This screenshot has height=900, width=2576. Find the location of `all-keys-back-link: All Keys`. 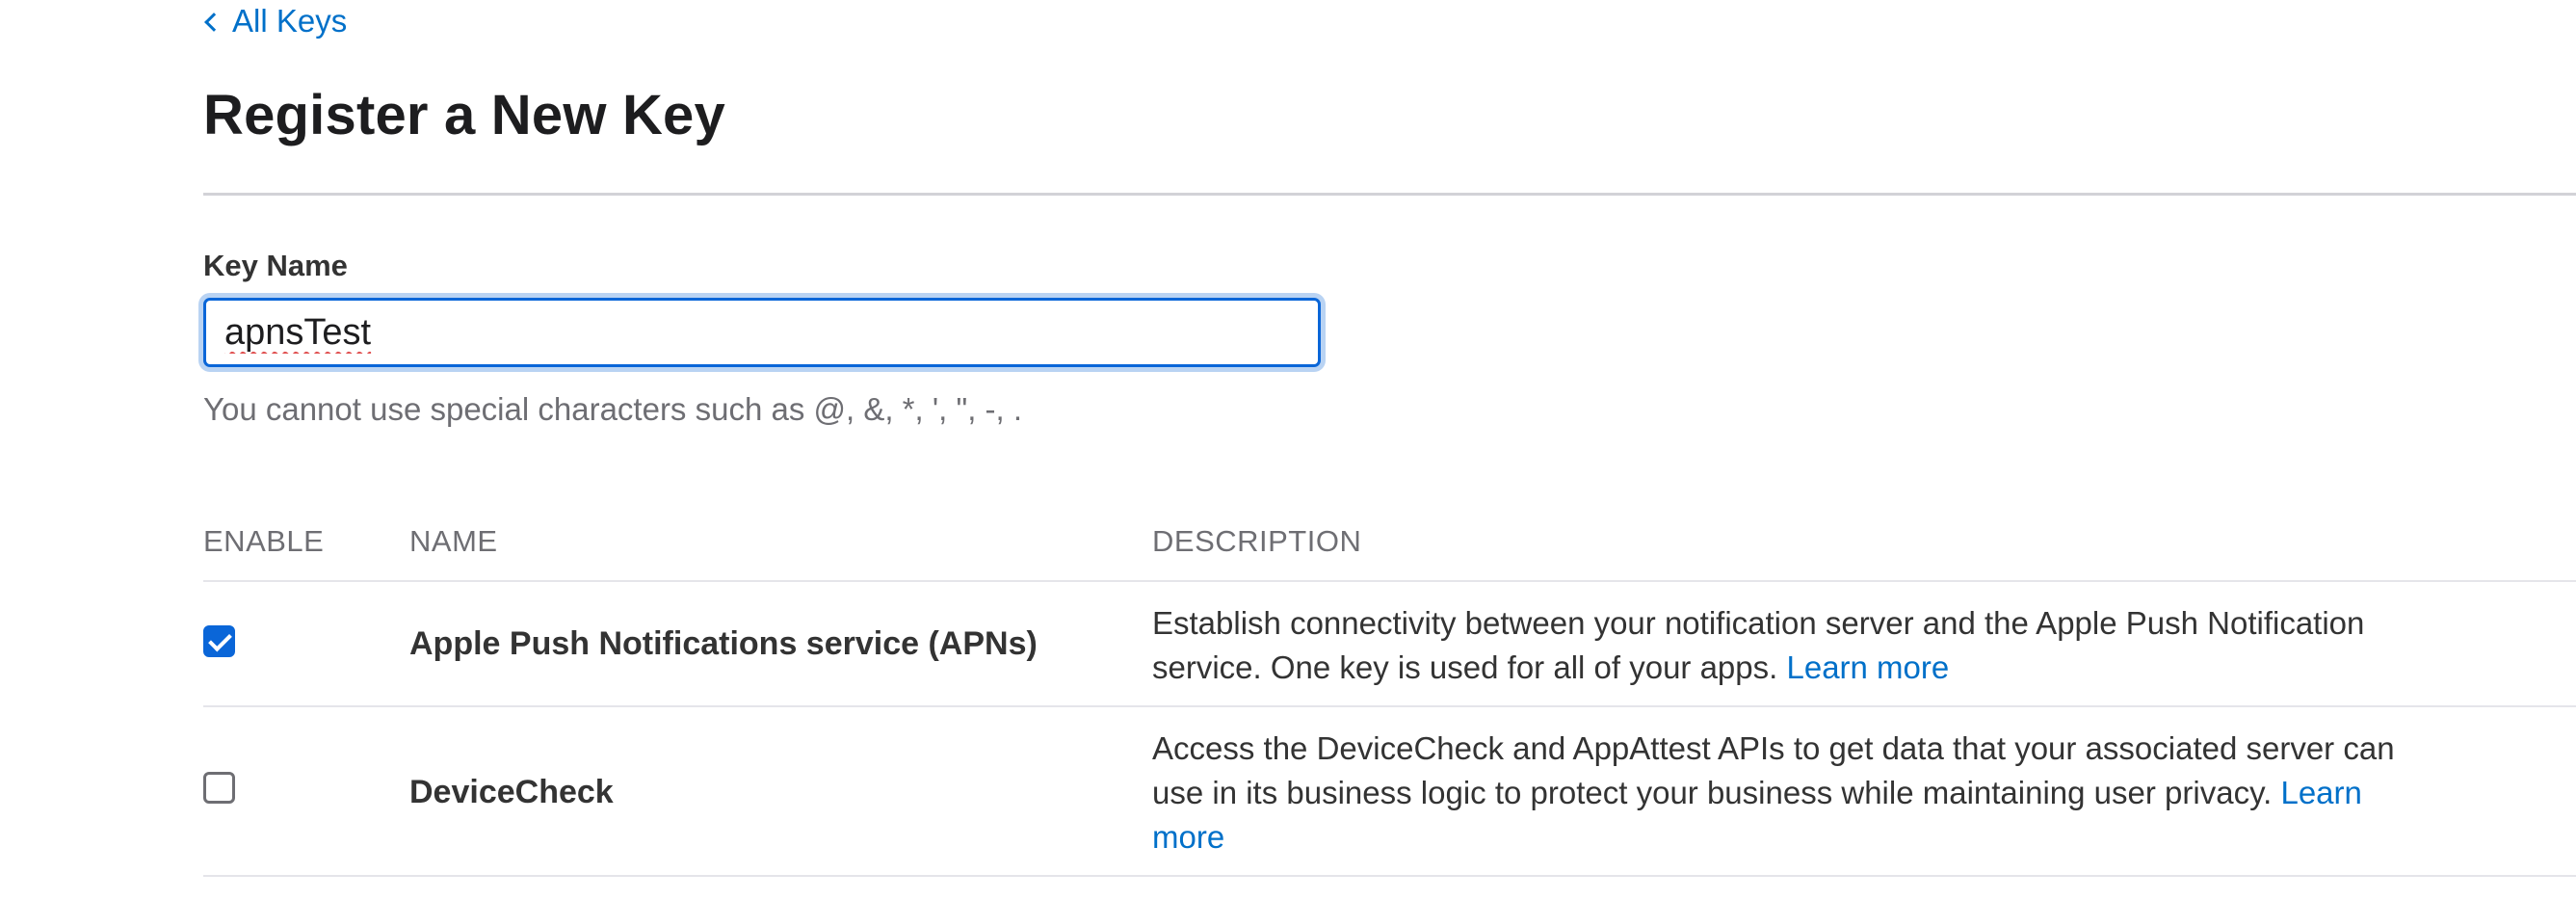

all-keys-back-link: All Keys is located at coordinates (275, 21).